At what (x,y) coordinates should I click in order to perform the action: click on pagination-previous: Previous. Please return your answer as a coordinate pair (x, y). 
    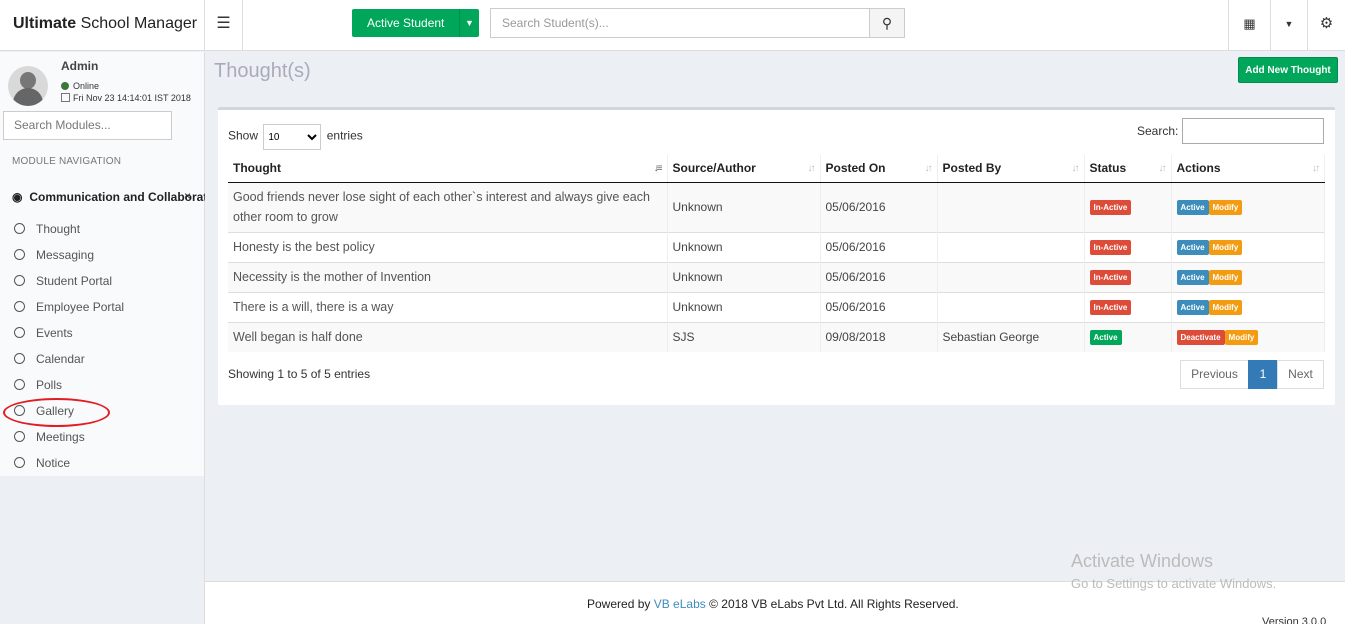
    Looking at the image, I should click on (1214, 374).